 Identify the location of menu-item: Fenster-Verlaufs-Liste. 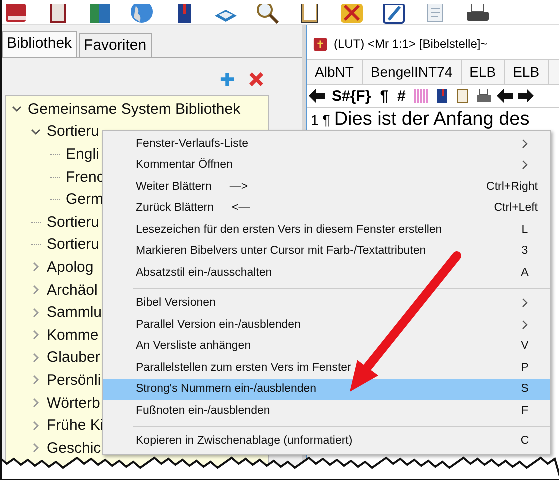
(326, 143).